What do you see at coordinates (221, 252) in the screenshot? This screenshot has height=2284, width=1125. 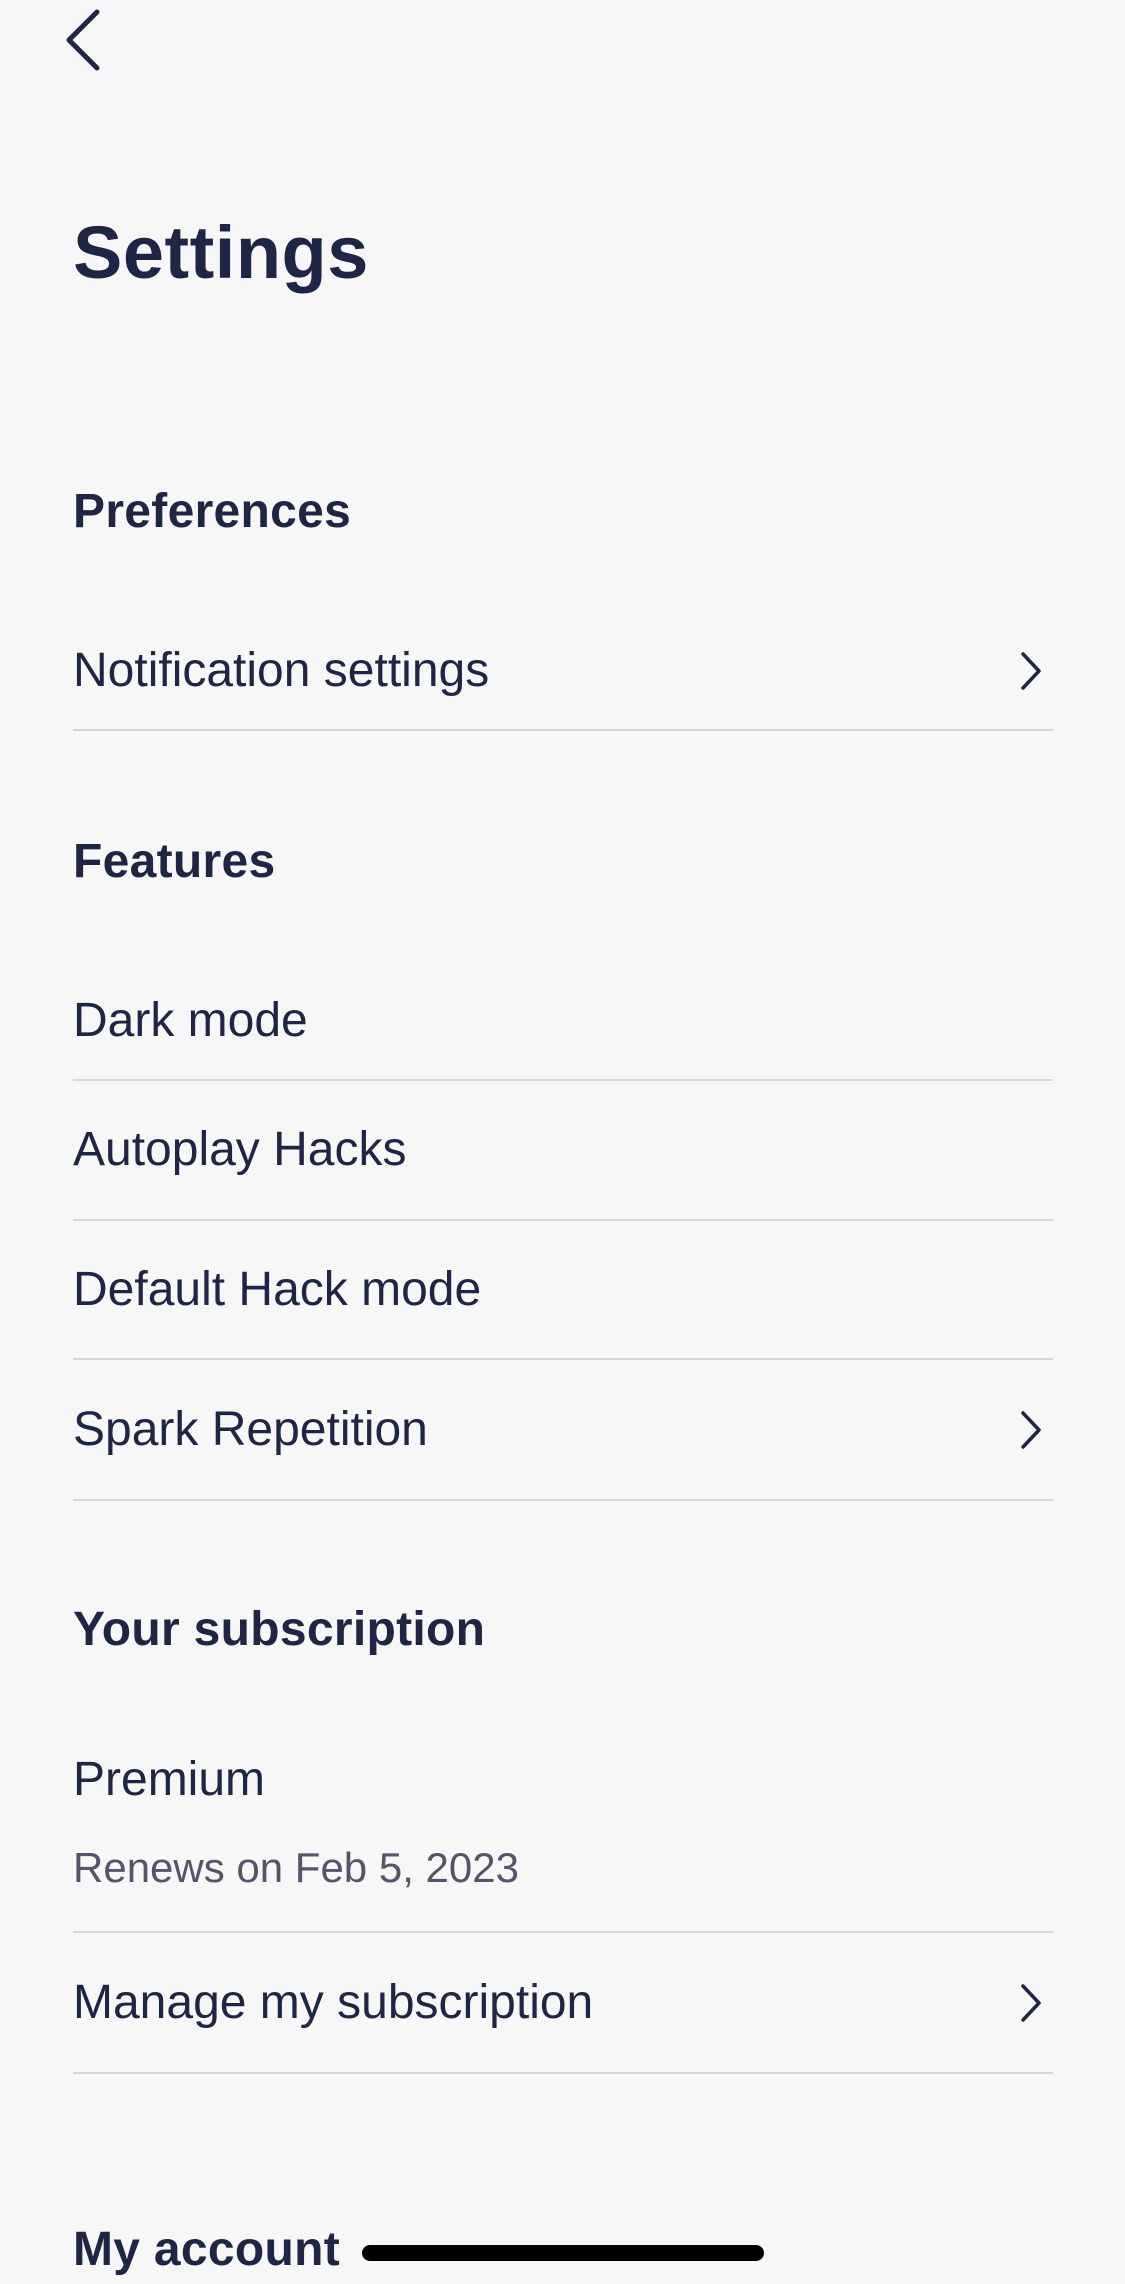 I see `page-title: Settings` at bounding box center [221, 252].